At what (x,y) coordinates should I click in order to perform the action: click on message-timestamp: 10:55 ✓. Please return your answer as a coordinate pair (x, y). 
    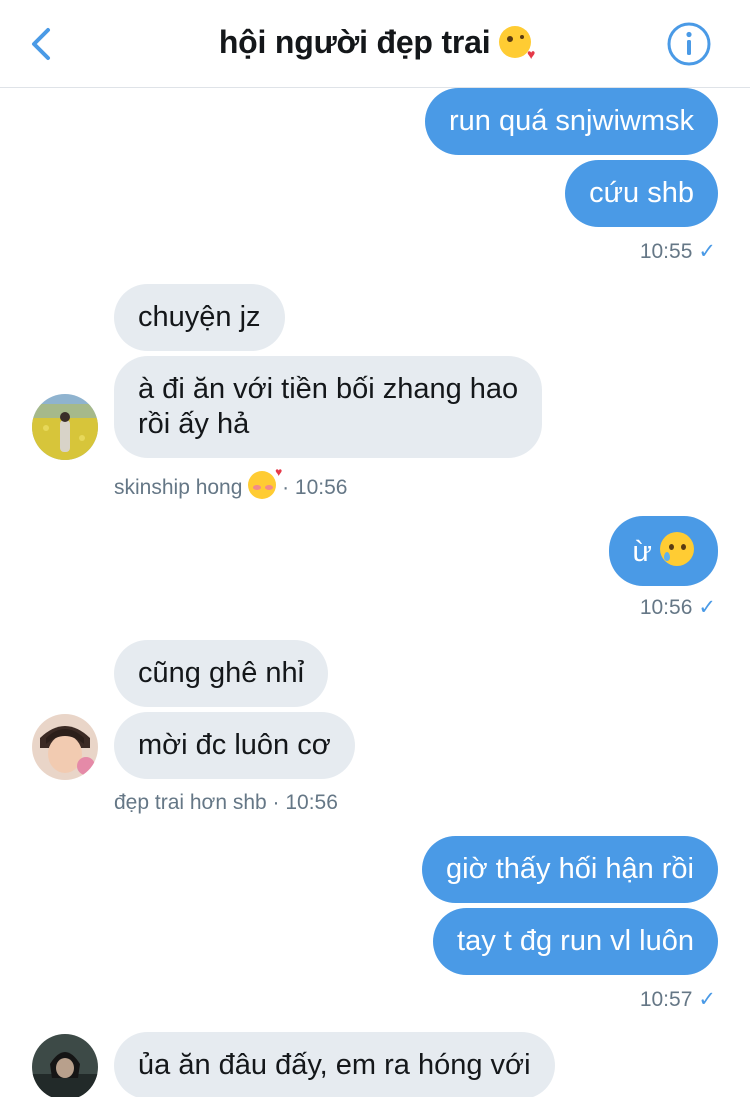
    Looking at the image, I should click on (678, 251).